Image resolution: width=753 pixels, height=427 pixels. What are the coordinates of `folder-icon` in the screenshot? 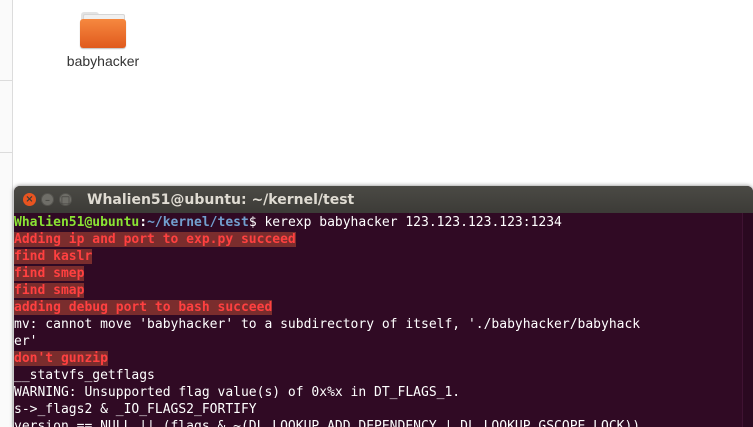 It's located at (103, 29).